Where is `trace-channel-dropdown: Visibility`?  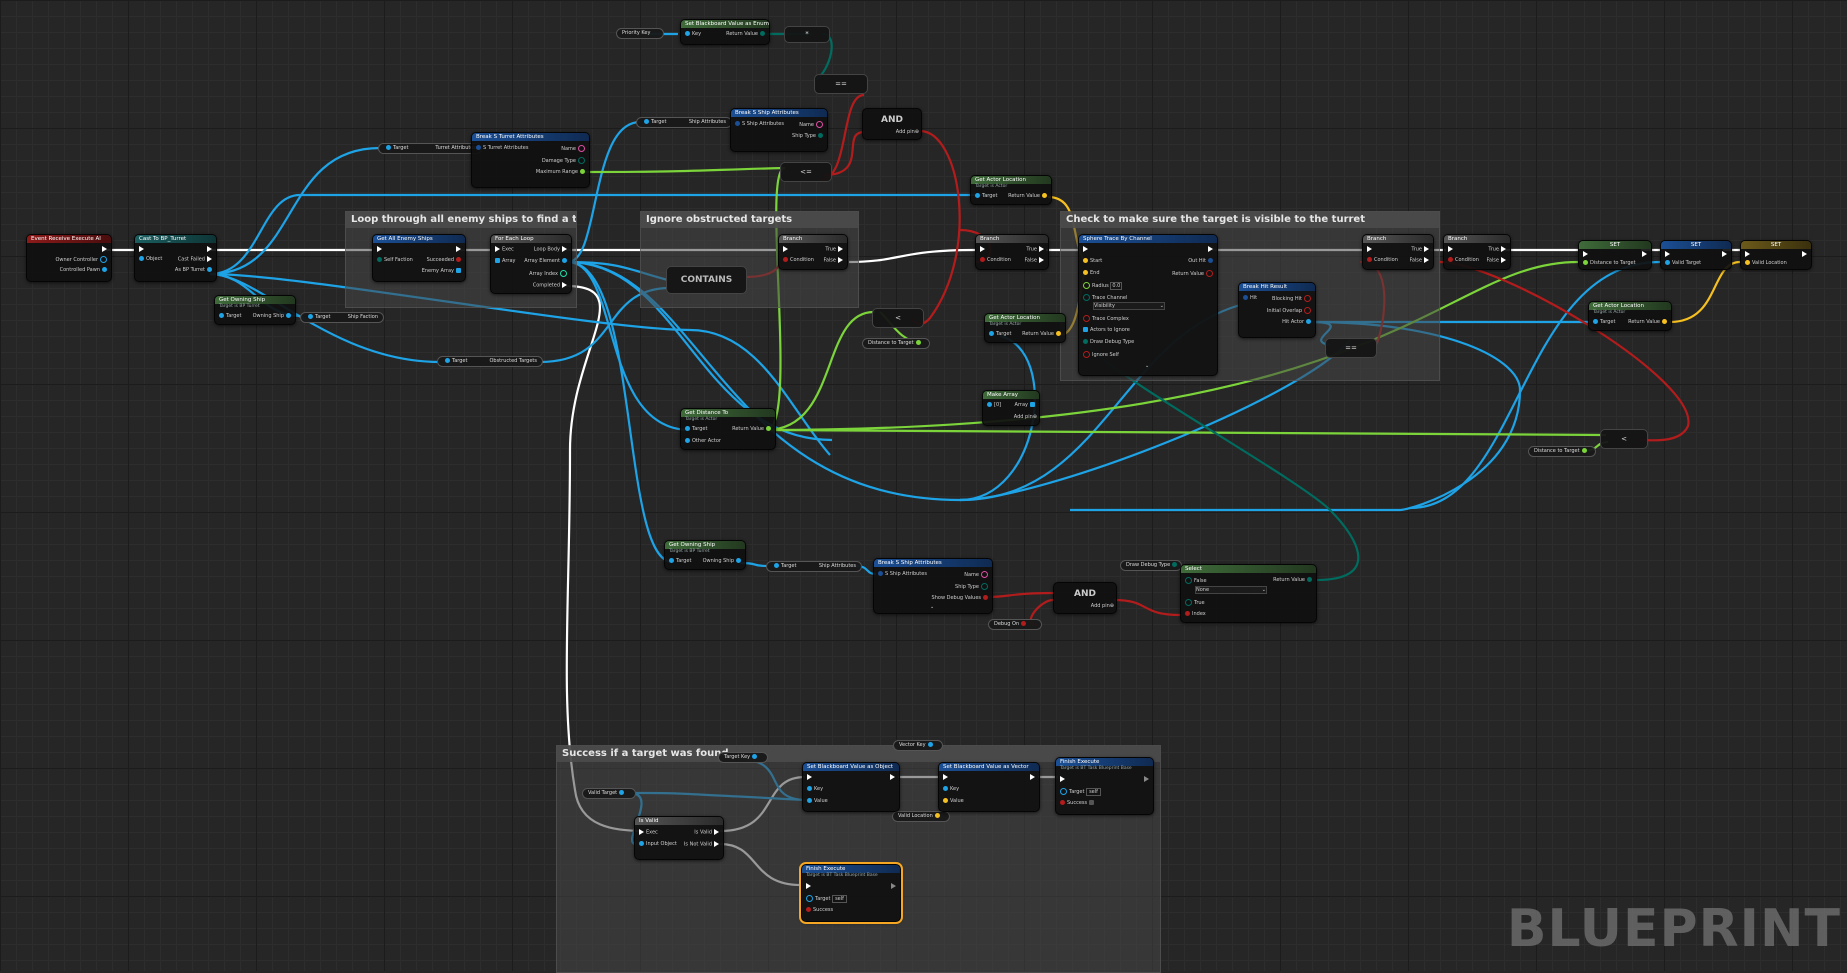
trace-channel-dropdown: Visibility is located at coordinates (1104, 306).